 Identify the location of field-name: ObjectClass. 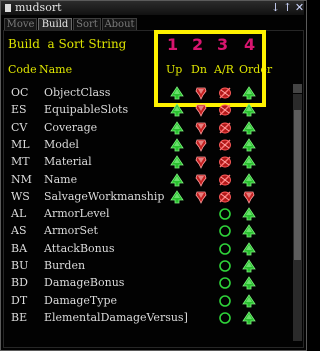
(77, 92).